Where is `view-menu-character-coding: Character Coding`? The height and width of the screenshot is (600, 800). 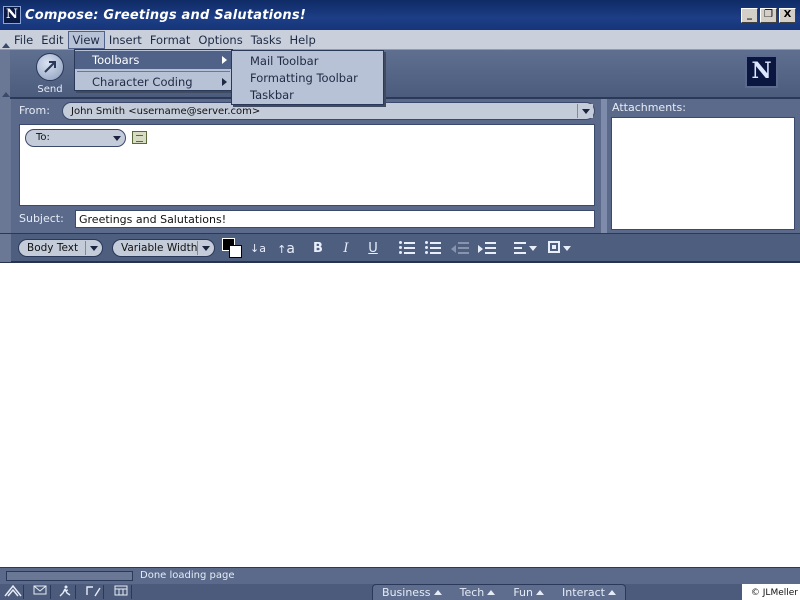 view-menu-character-coding: Character Coding is located at coordinates (153, 82).